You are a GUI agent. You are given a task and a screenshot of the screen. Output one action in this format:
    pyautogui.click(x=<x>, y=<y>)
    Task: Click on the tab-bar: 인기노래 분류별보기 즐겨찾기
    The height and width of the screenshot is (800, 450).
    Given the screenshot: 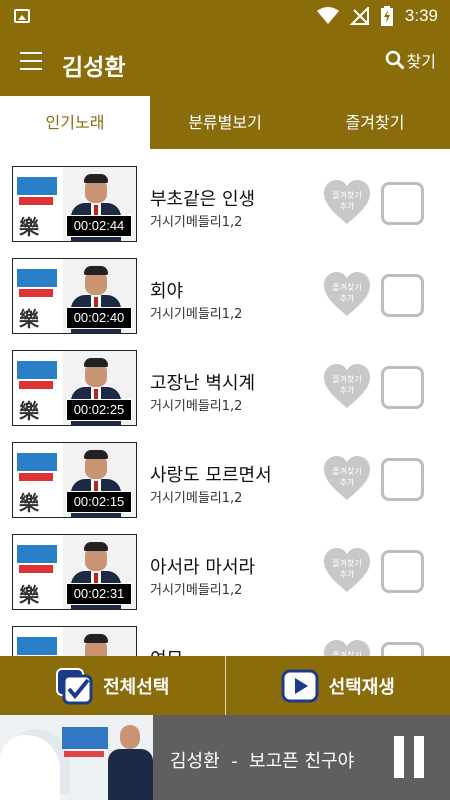 What is the action you would take?
    pyautogui.click(x=225, y=122)
    